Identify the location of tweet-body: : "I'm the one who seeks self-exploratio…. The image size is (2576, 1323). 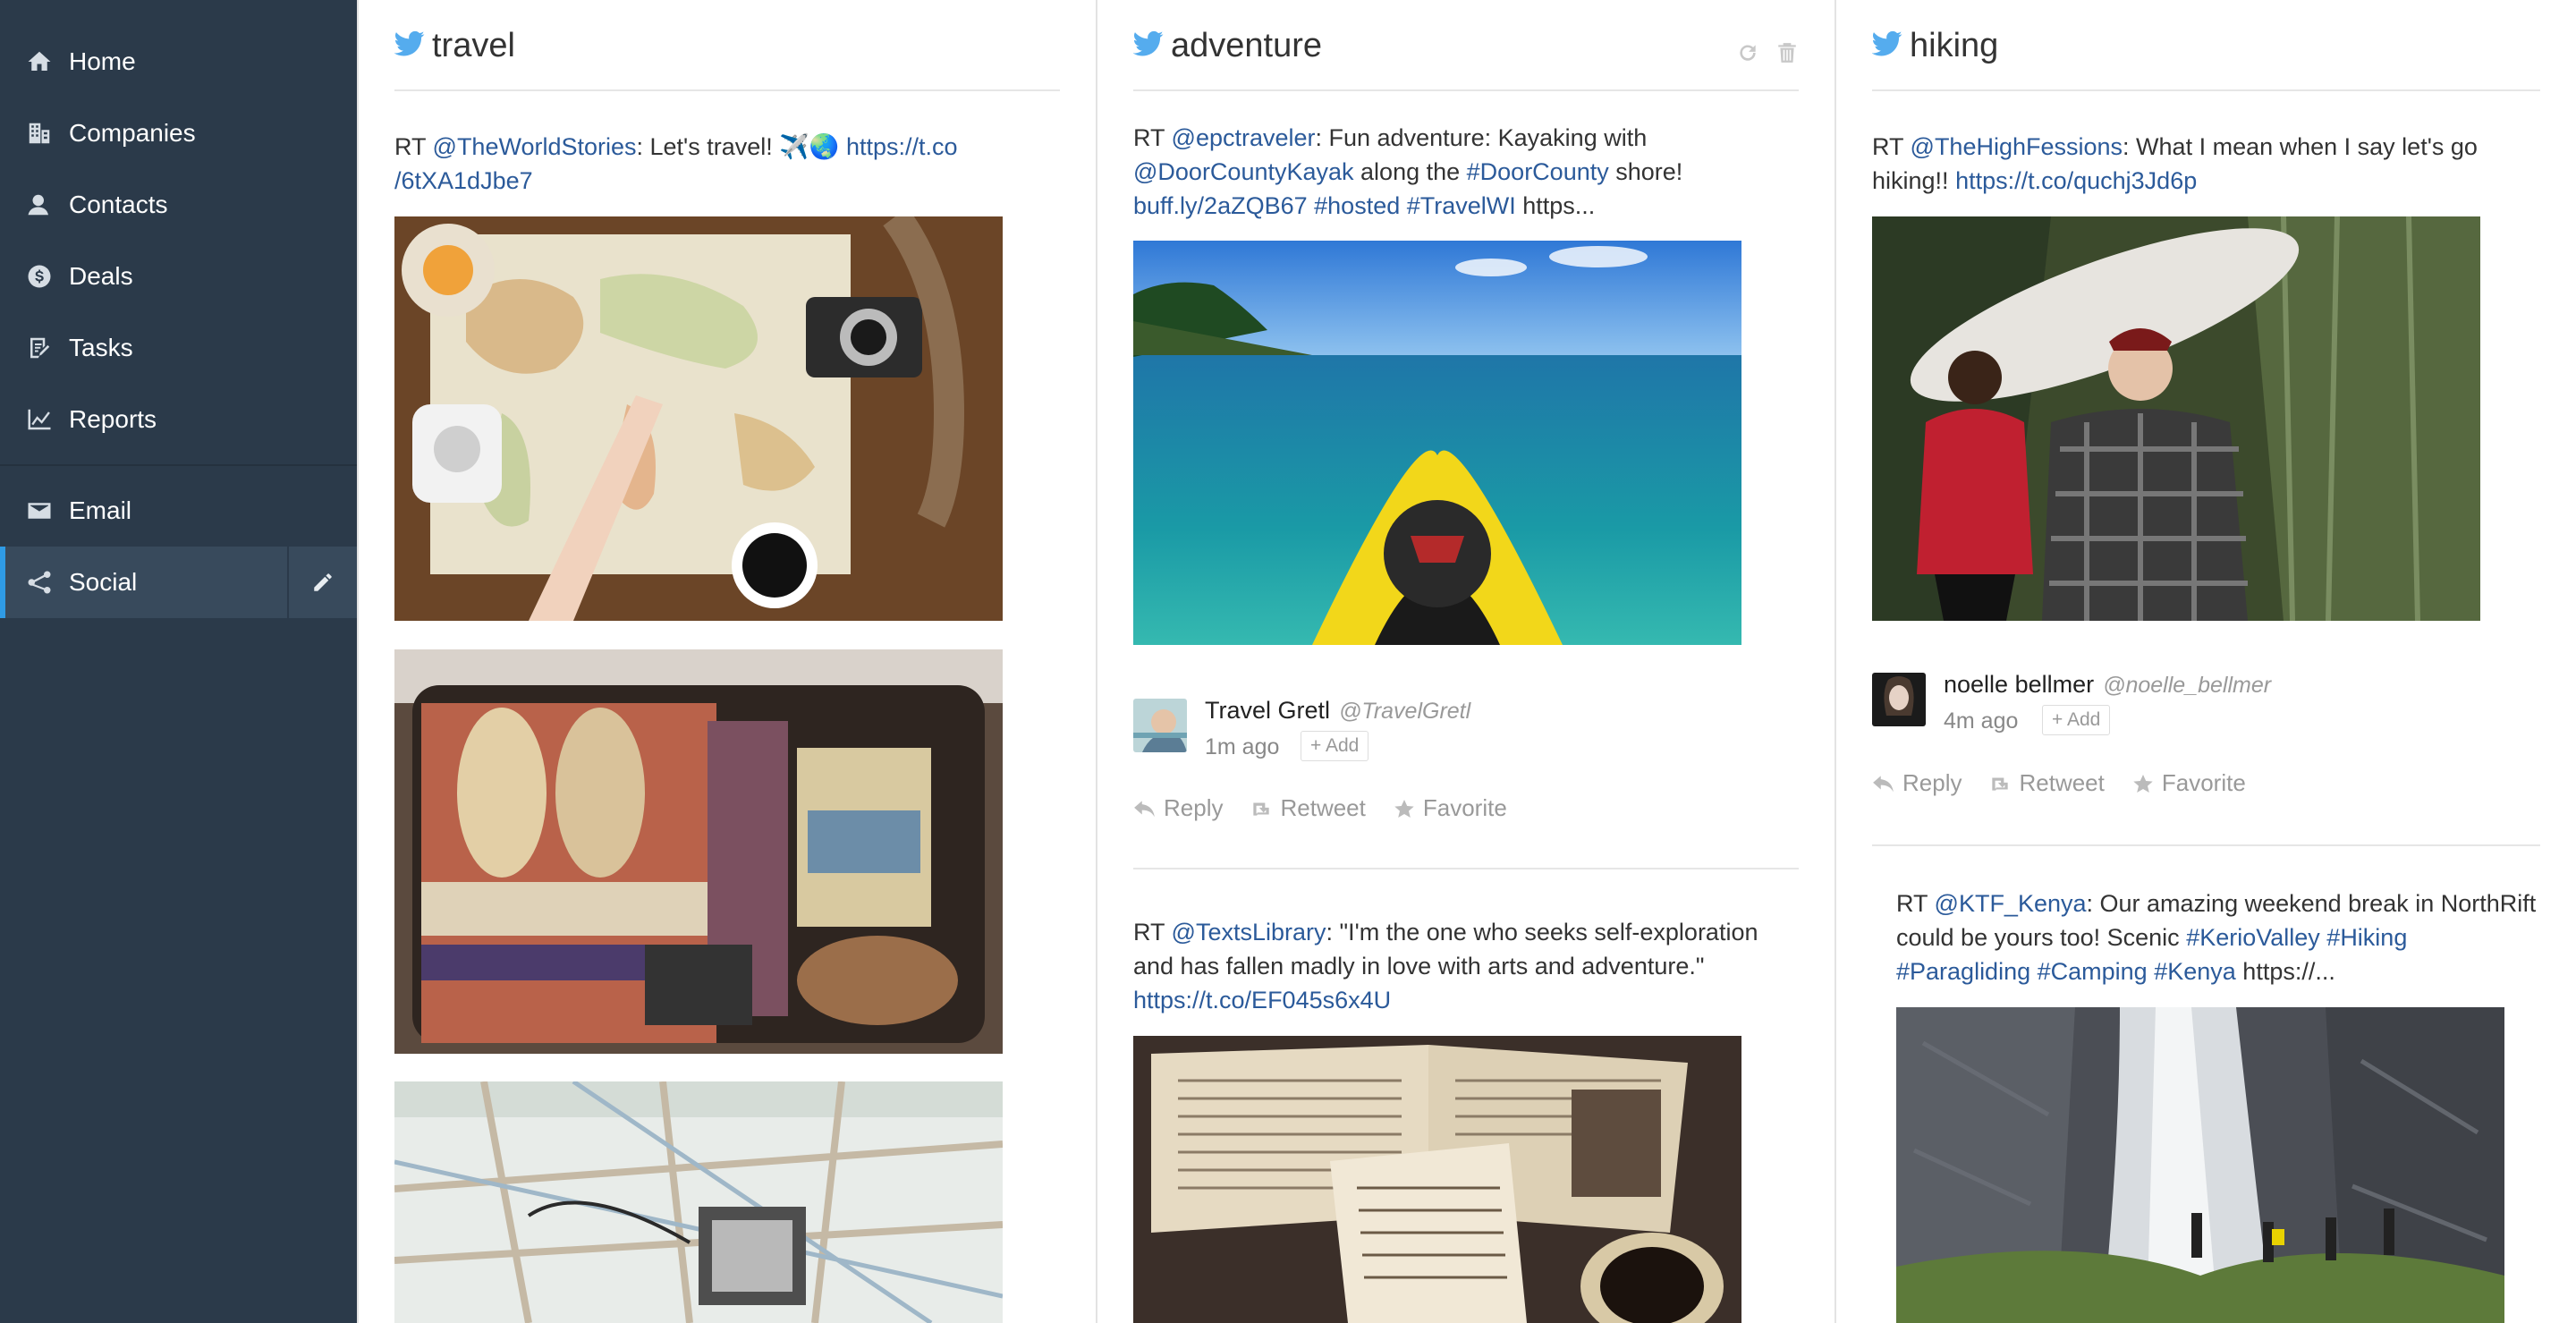
(1542, 932).